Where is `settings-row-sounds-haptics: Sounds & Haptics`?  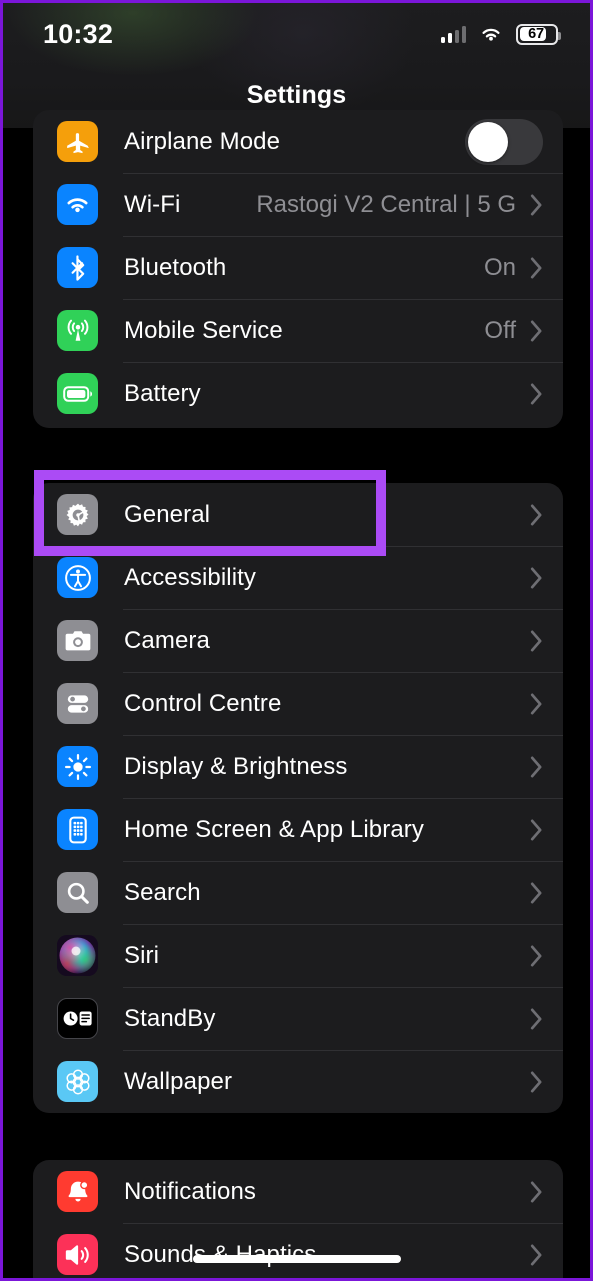 settings-row-sounds-haptics: Sounds & Haptics is located at coordinates (298, 1250).